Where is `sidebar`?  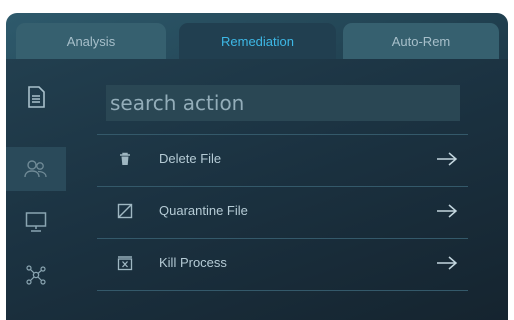
sidebar is located at coordinates (36, 189).